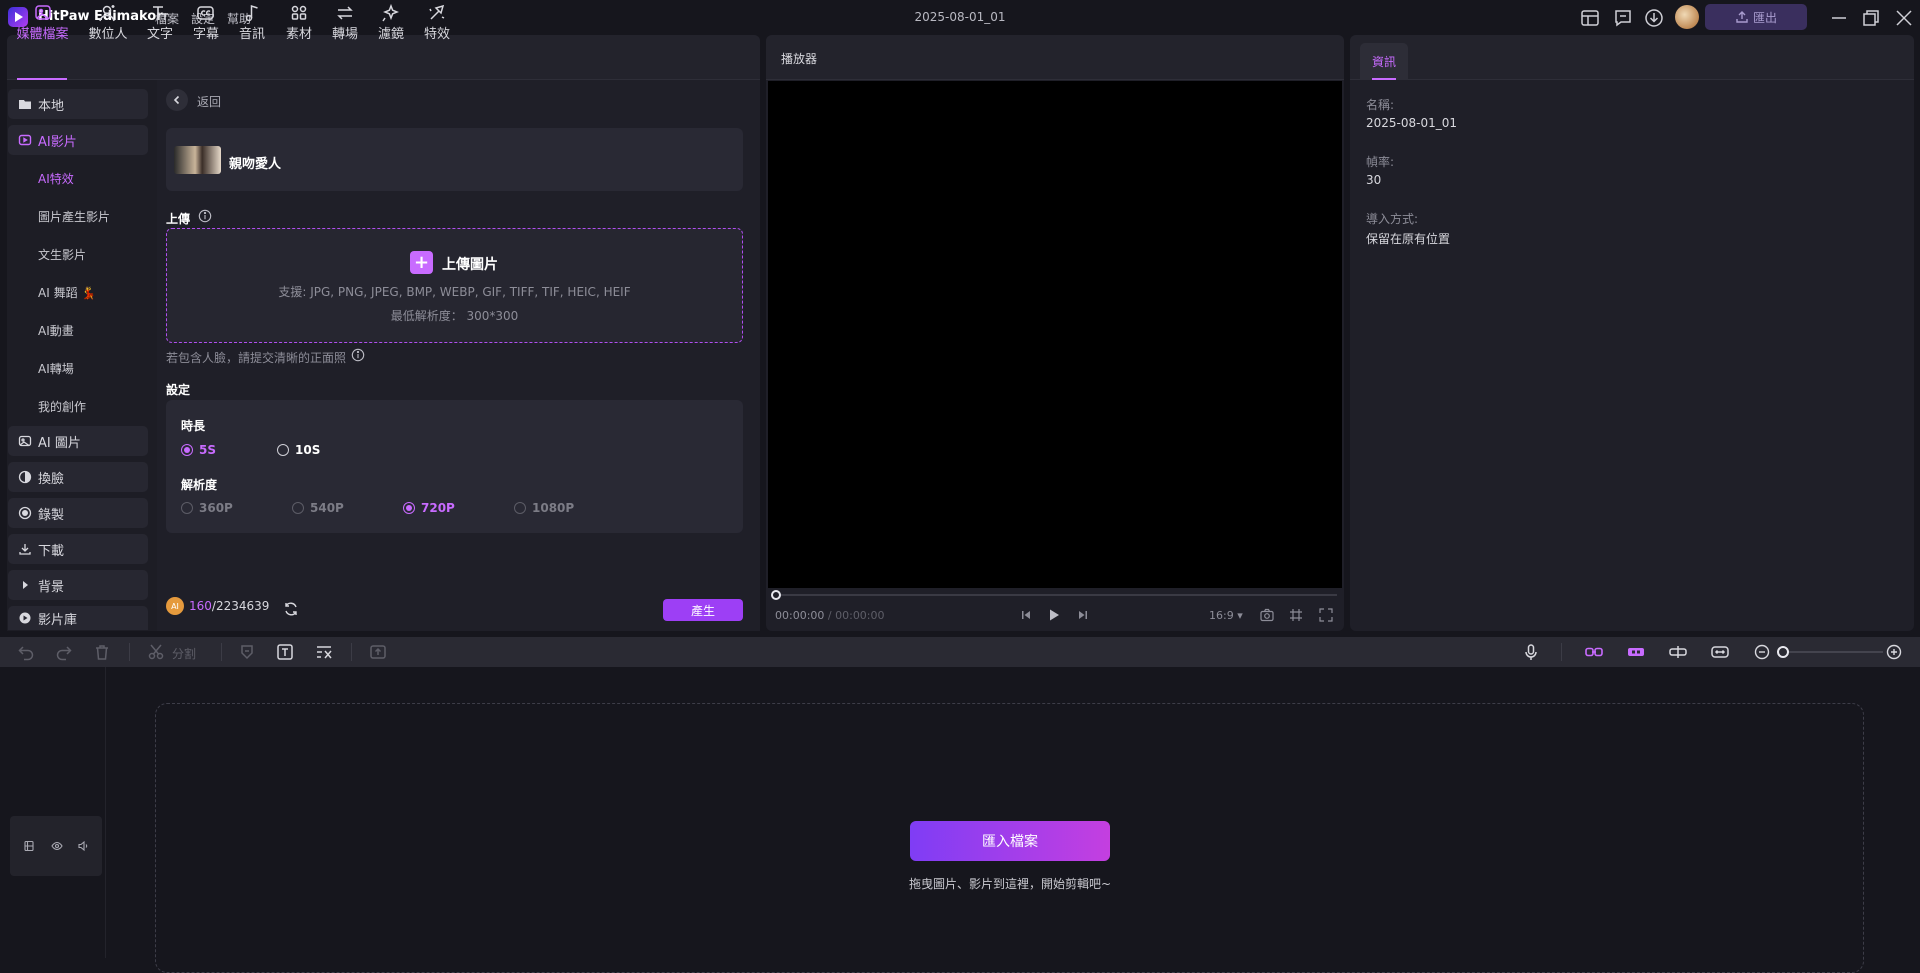 This screenshot has width=1920, height=973. Describe the element at coordinates (1380, 162) in the screenshot. I see `info-framerate-label: 幀率:` at that location.